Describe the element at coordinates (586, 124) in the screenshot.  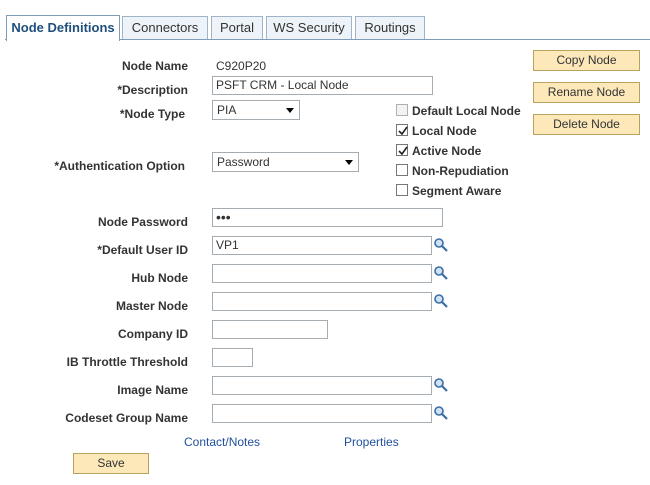
I see `delete-node-button: Delete Node` at that location.